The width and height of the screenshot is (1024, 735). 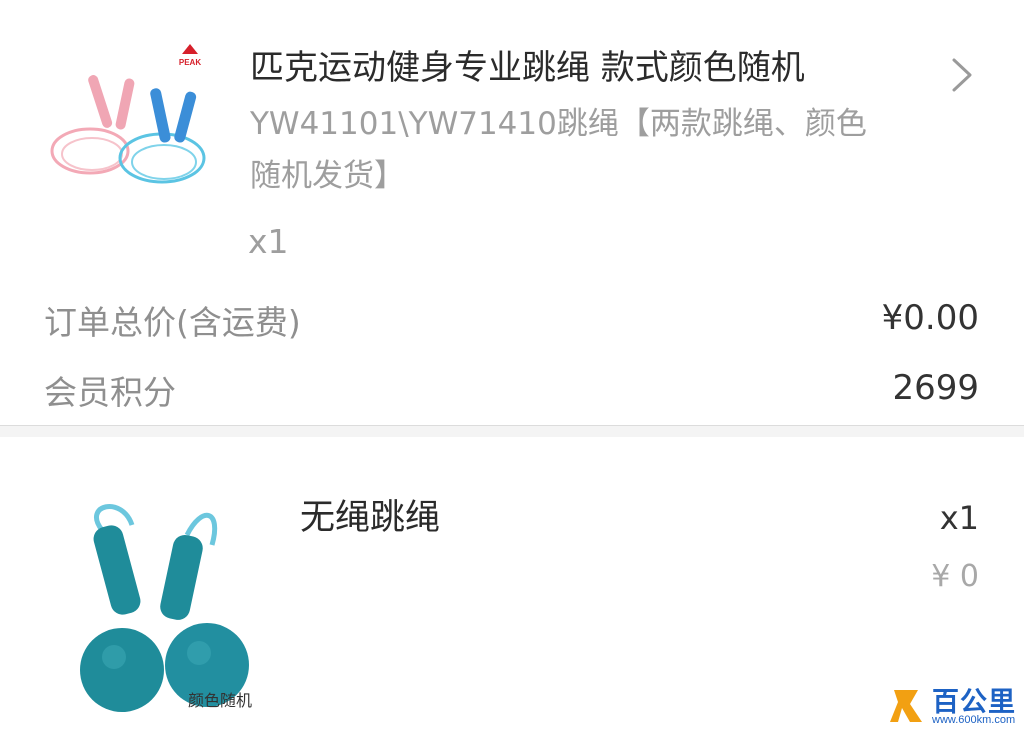 What do you see at coordinates (974, 720) in the screenshot?
I see `watermark-url: www.600km.com` at bounding box center [974, 720].